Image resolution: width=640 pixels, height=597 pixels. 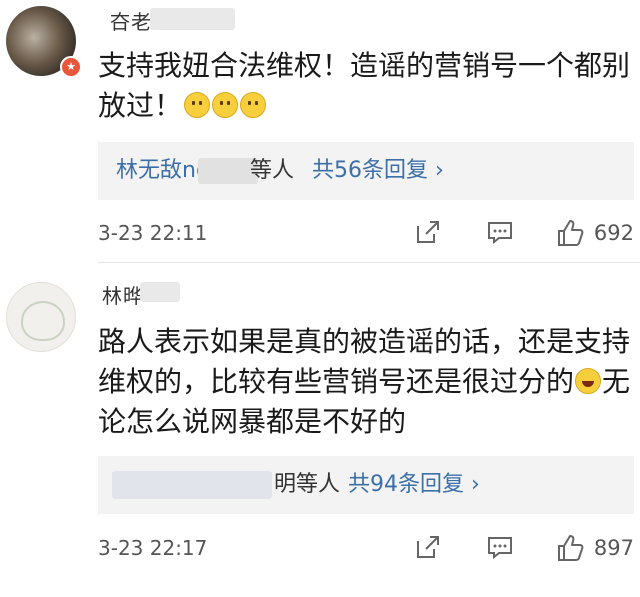 I want to click on comment-footer: 3-23 22:11 692, so click(x=366, y=234).